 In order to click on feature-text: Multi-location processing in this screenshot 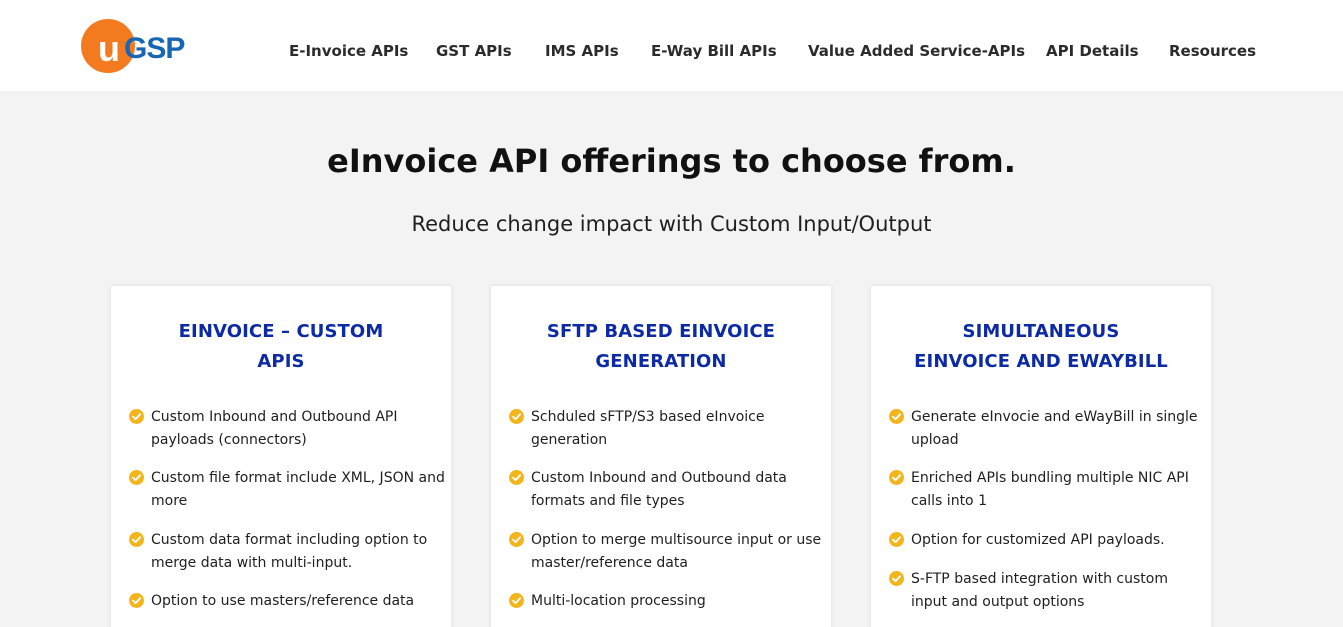, I will do `click(676, 601)`.